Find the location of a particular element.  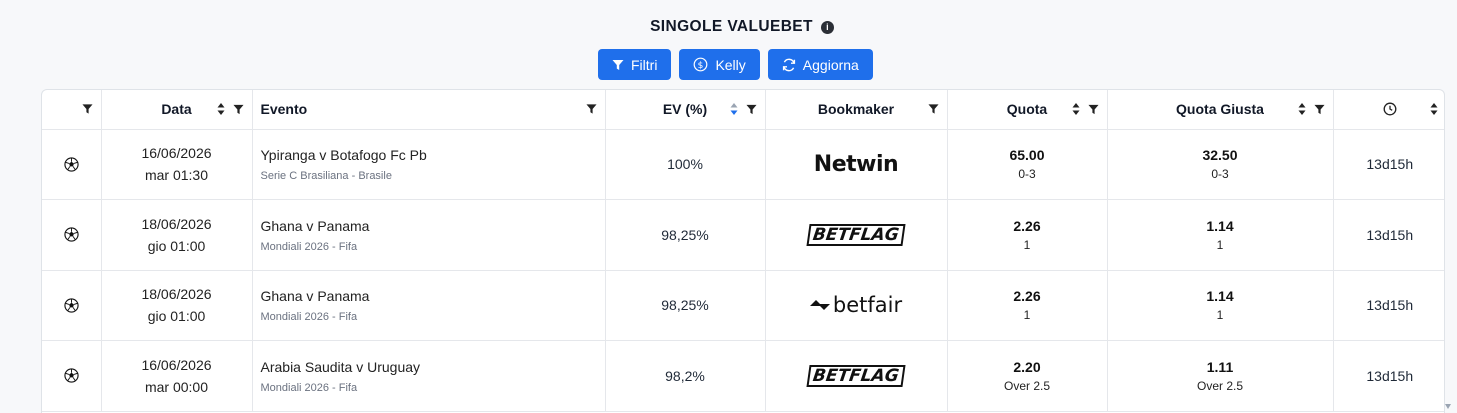

toolbar: Filtri $ Kelly Aggiorna is located at coordinates (735, 64).